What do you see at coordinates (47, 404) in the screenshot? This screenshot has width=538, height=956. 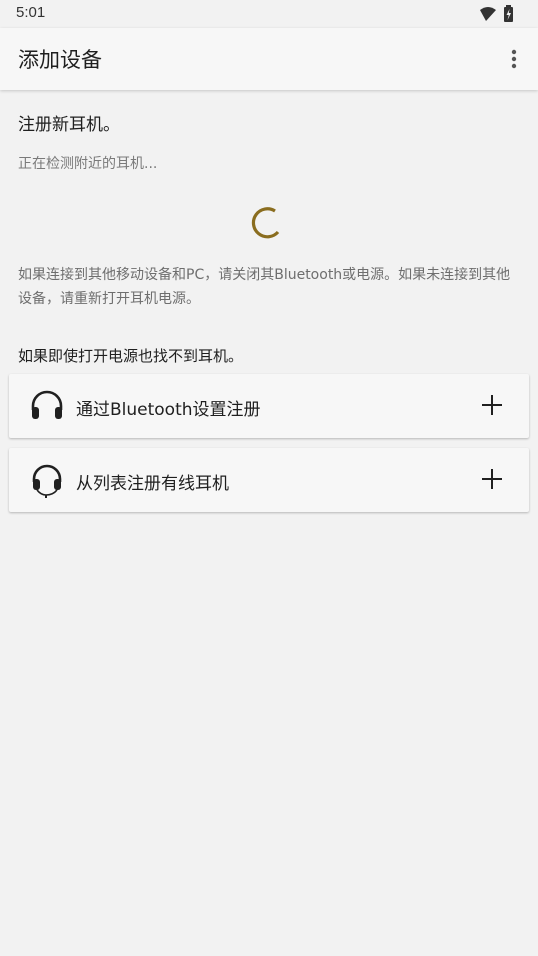 I see `headphones-icon` at bounding box center [47, 404].